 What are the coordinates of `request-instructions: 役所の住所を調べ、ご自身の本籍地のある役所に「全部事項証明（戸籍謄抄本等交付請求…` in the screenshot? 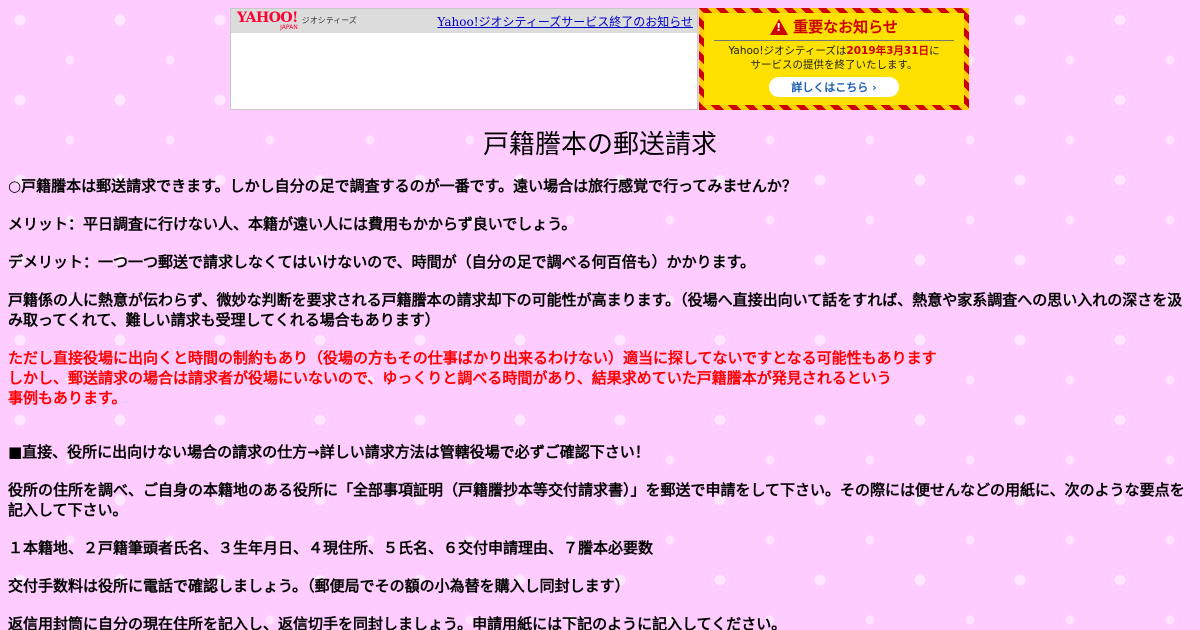 It's located at (596, 500).